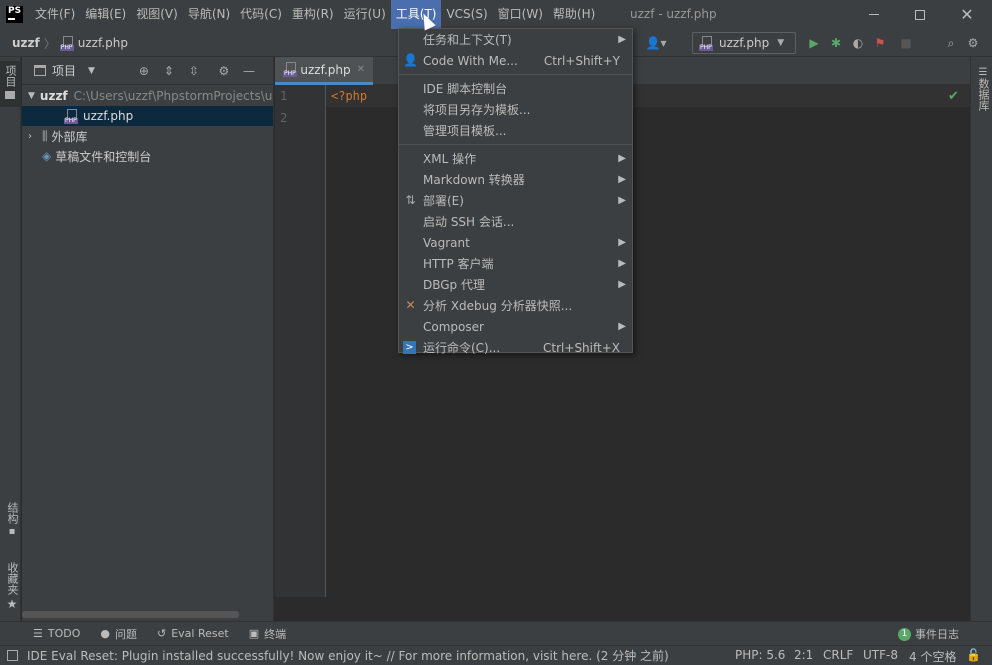 This screenshot has width=992, height=665. Describe the element at coordinates (157, 14) in the screenshot. I see `menu-view: 视图(V)` at that location.